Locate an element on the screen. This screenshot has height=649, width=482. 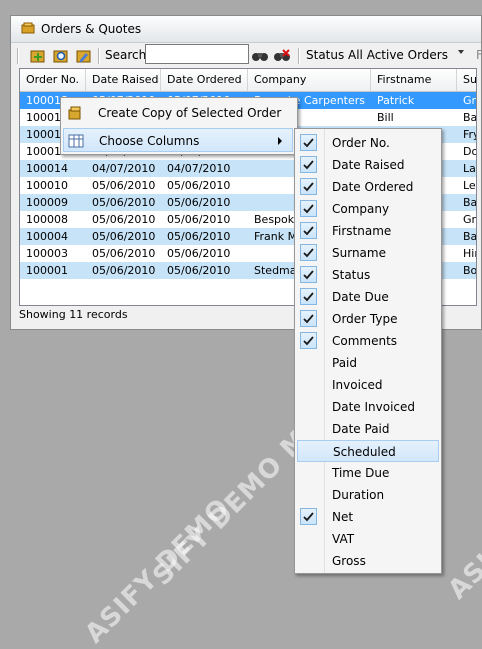
column-header-company: Company is located at coordinates (309, 80).